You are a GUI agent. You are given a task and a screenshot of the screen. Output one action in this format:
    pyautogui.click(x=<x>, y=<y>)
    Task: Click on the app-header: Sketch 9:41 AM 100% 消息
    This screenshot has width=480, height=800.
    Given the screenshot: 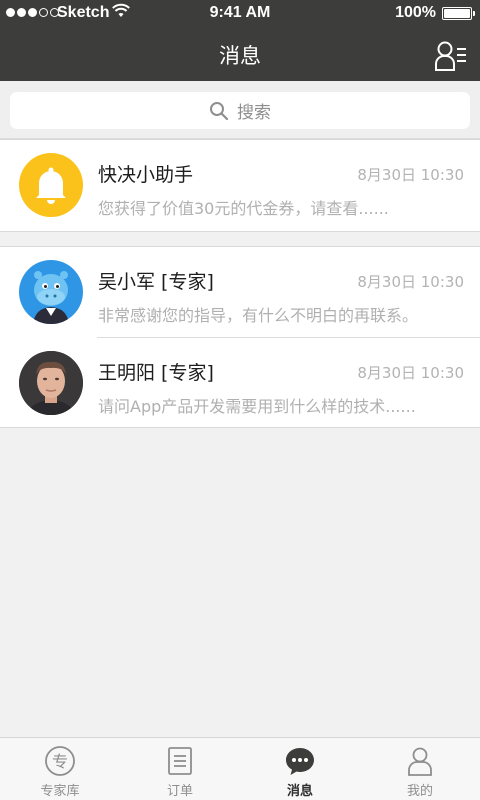 What is the action you would take?
    pyautogui.click(x=240, y=40)
    